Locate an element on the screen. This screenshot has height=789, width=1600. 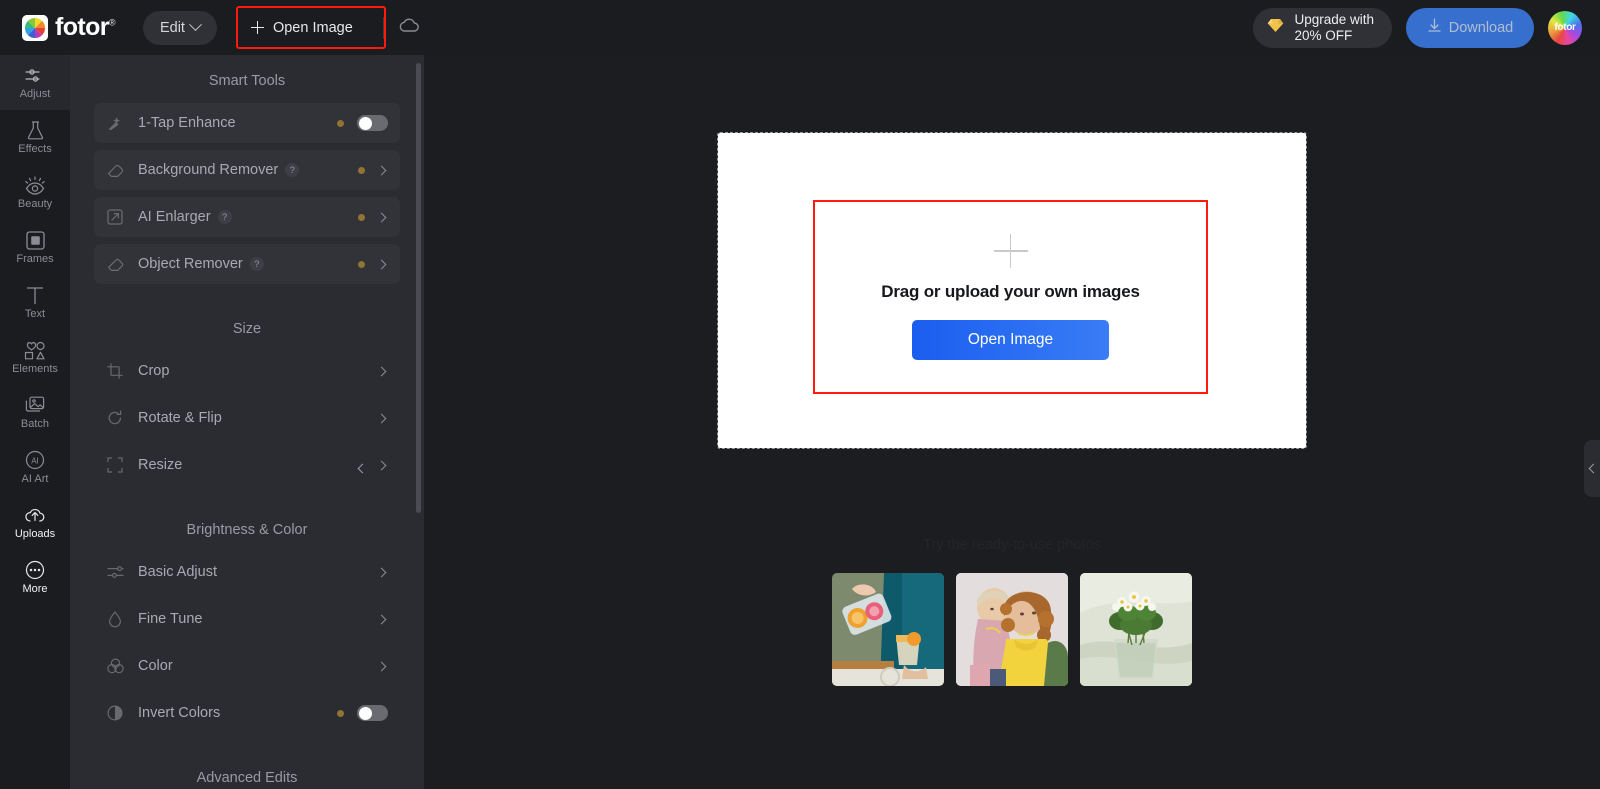
tool-row-rotate-flip: Rotate & Flip is located at coordinates (247, 418).